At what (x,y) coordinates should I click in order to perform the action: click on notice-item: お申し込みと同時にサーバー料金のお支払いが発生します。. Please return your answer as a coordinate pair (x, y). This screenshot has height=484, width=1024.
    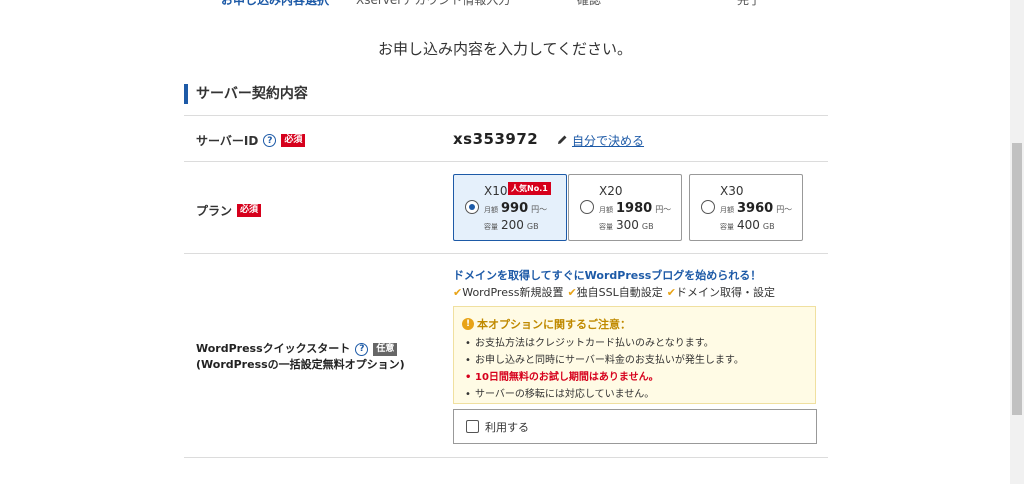
    Looking at the image, I should click on (634, 360).